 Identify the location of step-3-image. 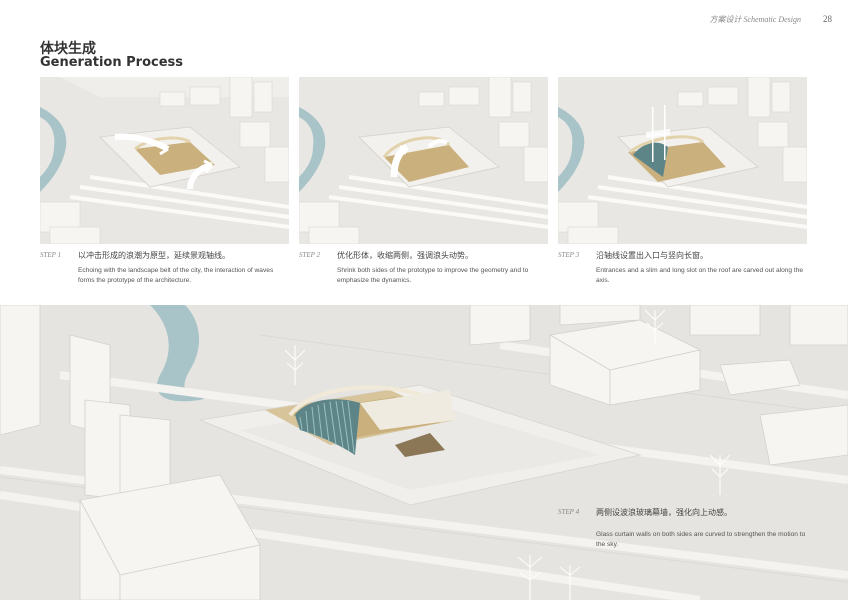
(682, 160).